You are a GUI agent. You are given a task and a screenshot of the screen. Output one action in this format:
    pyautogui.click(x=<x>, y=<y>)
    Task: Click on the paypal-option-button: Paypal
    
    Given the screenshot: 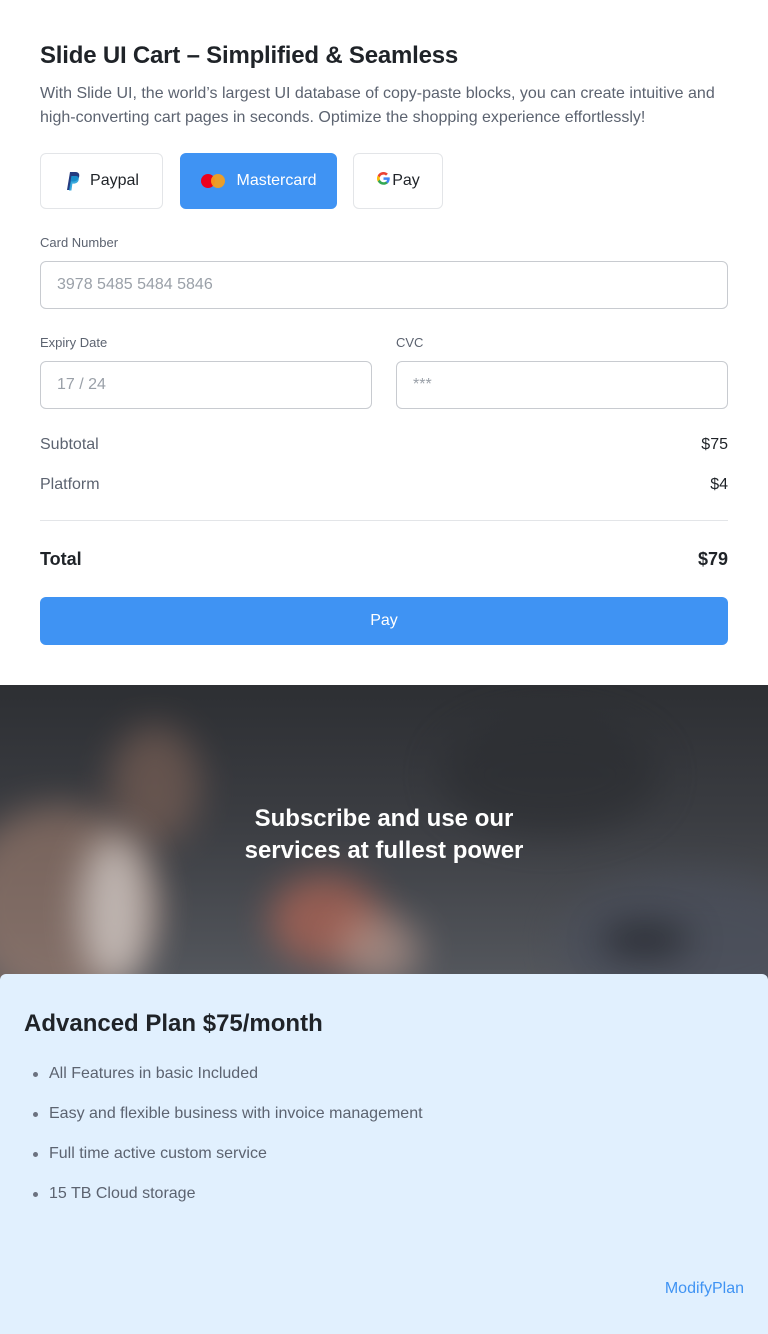 What is the action you would take?
    pyautogui.click(x=101, y=181)
    